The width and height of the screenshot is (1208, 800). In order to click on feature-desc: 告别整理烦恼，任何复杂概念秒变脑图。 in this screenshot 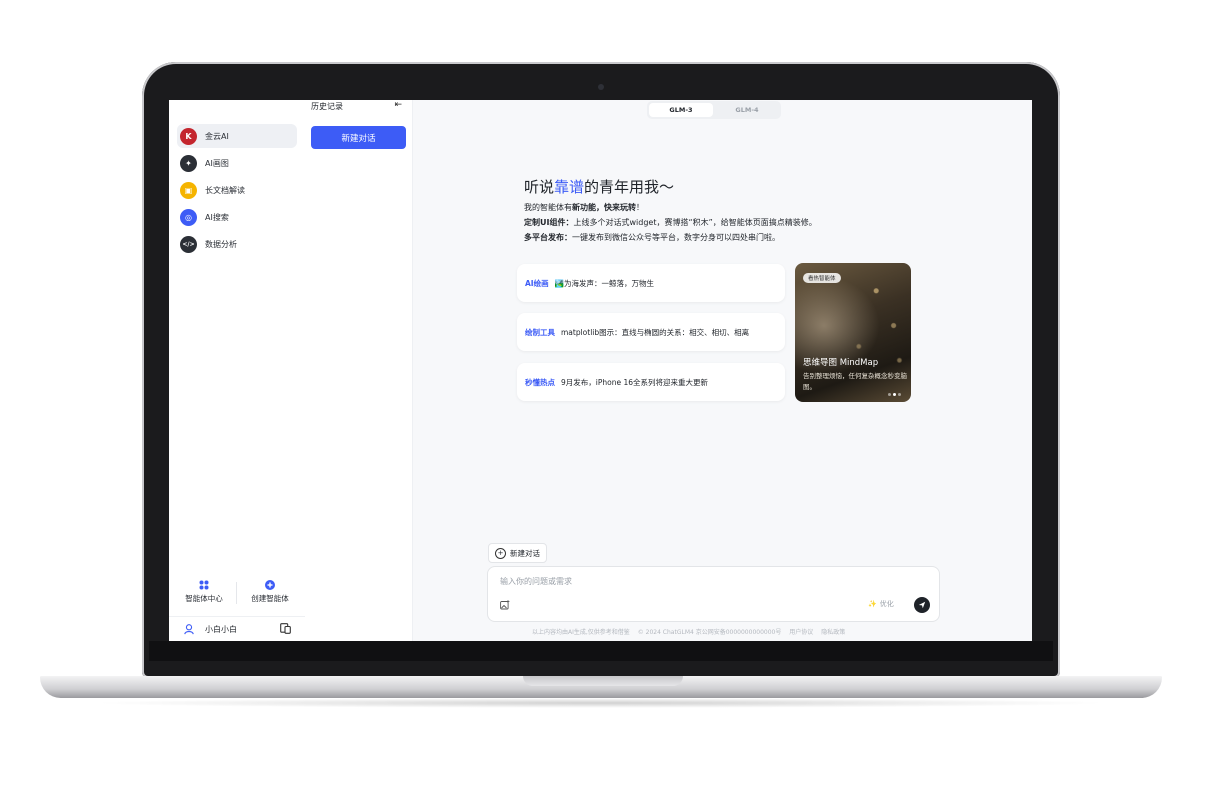, I will do `click(855, 381)`.